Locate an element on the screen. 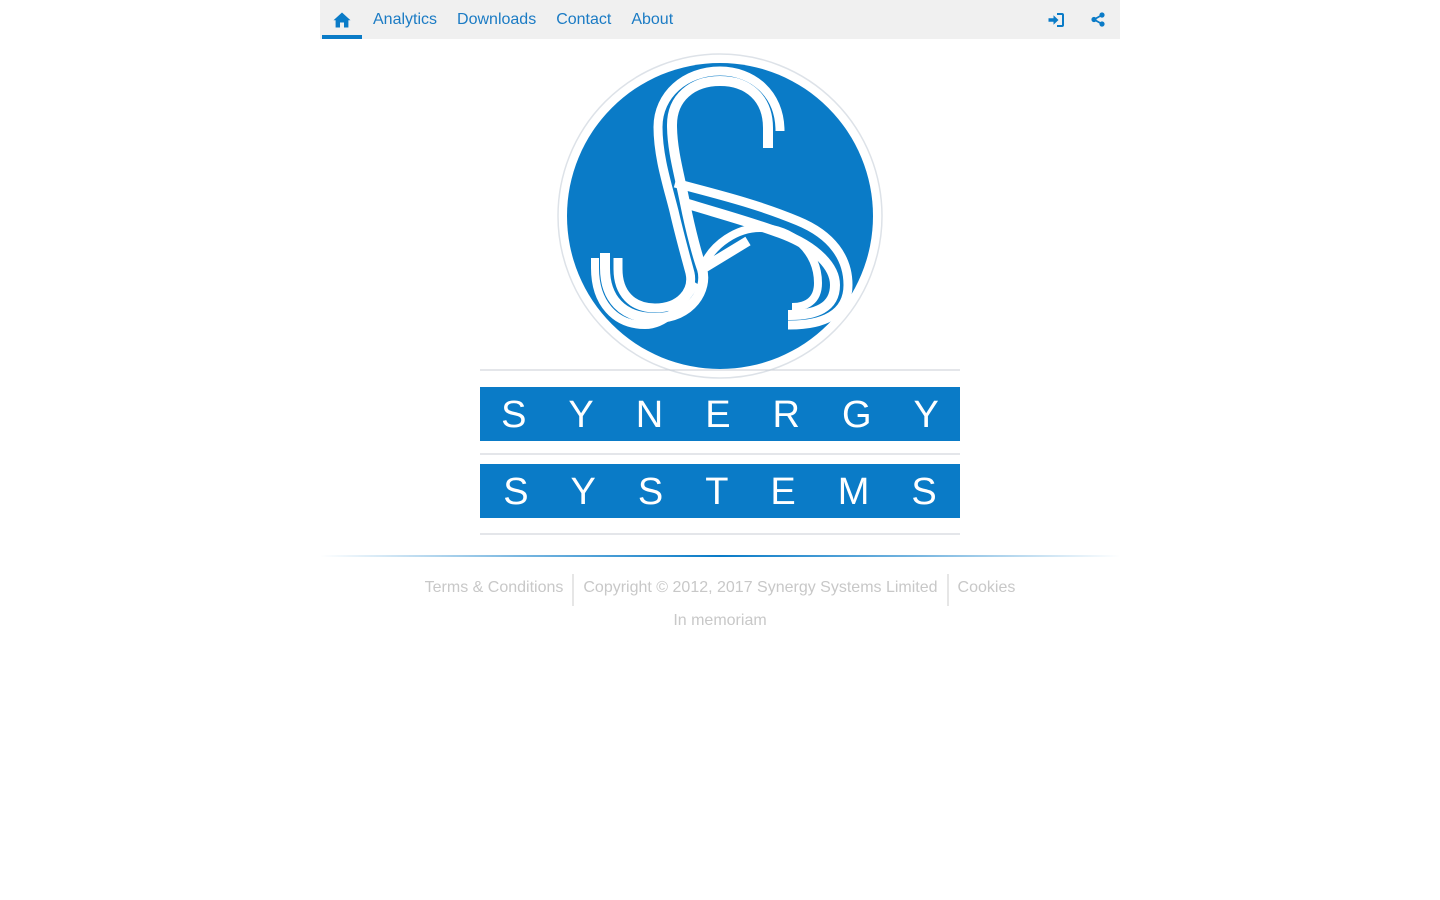  login-button is located at coordinates (1056, 19).